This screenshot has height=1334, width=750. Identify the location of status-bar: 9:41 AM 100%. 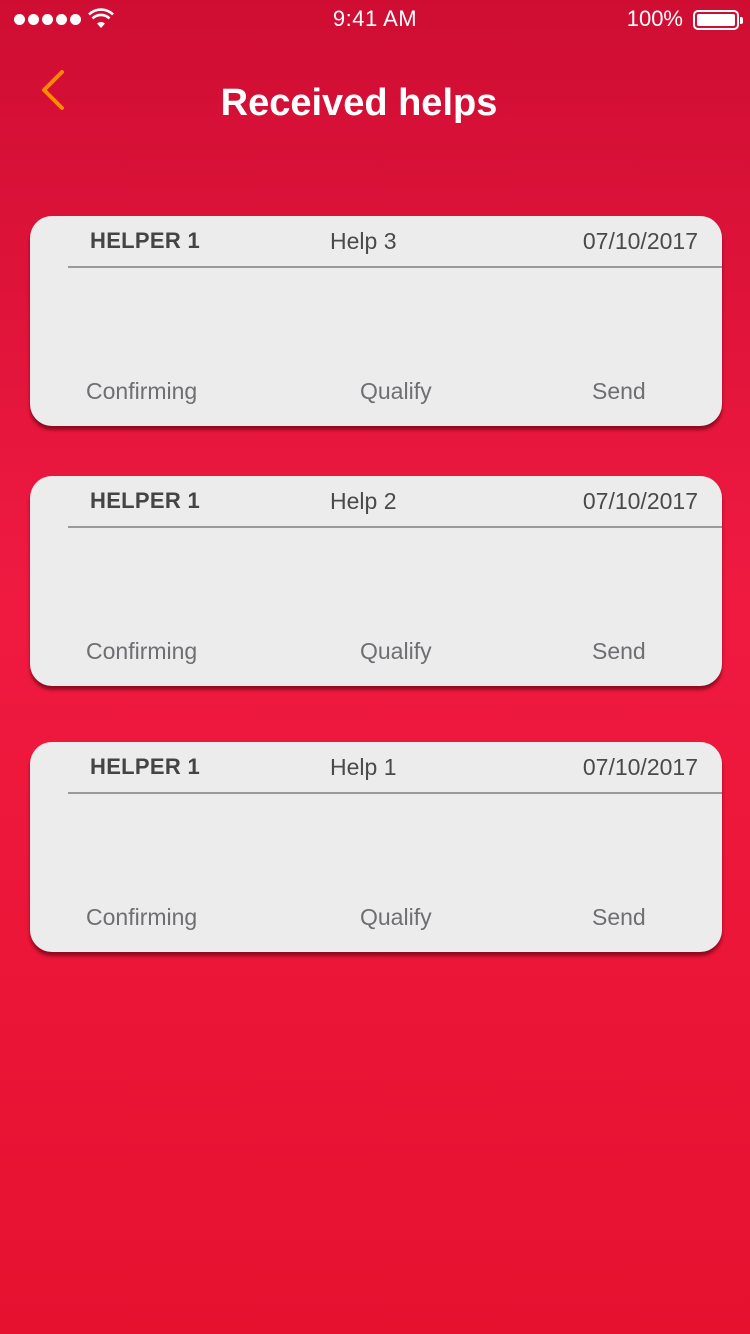
(375, 20).